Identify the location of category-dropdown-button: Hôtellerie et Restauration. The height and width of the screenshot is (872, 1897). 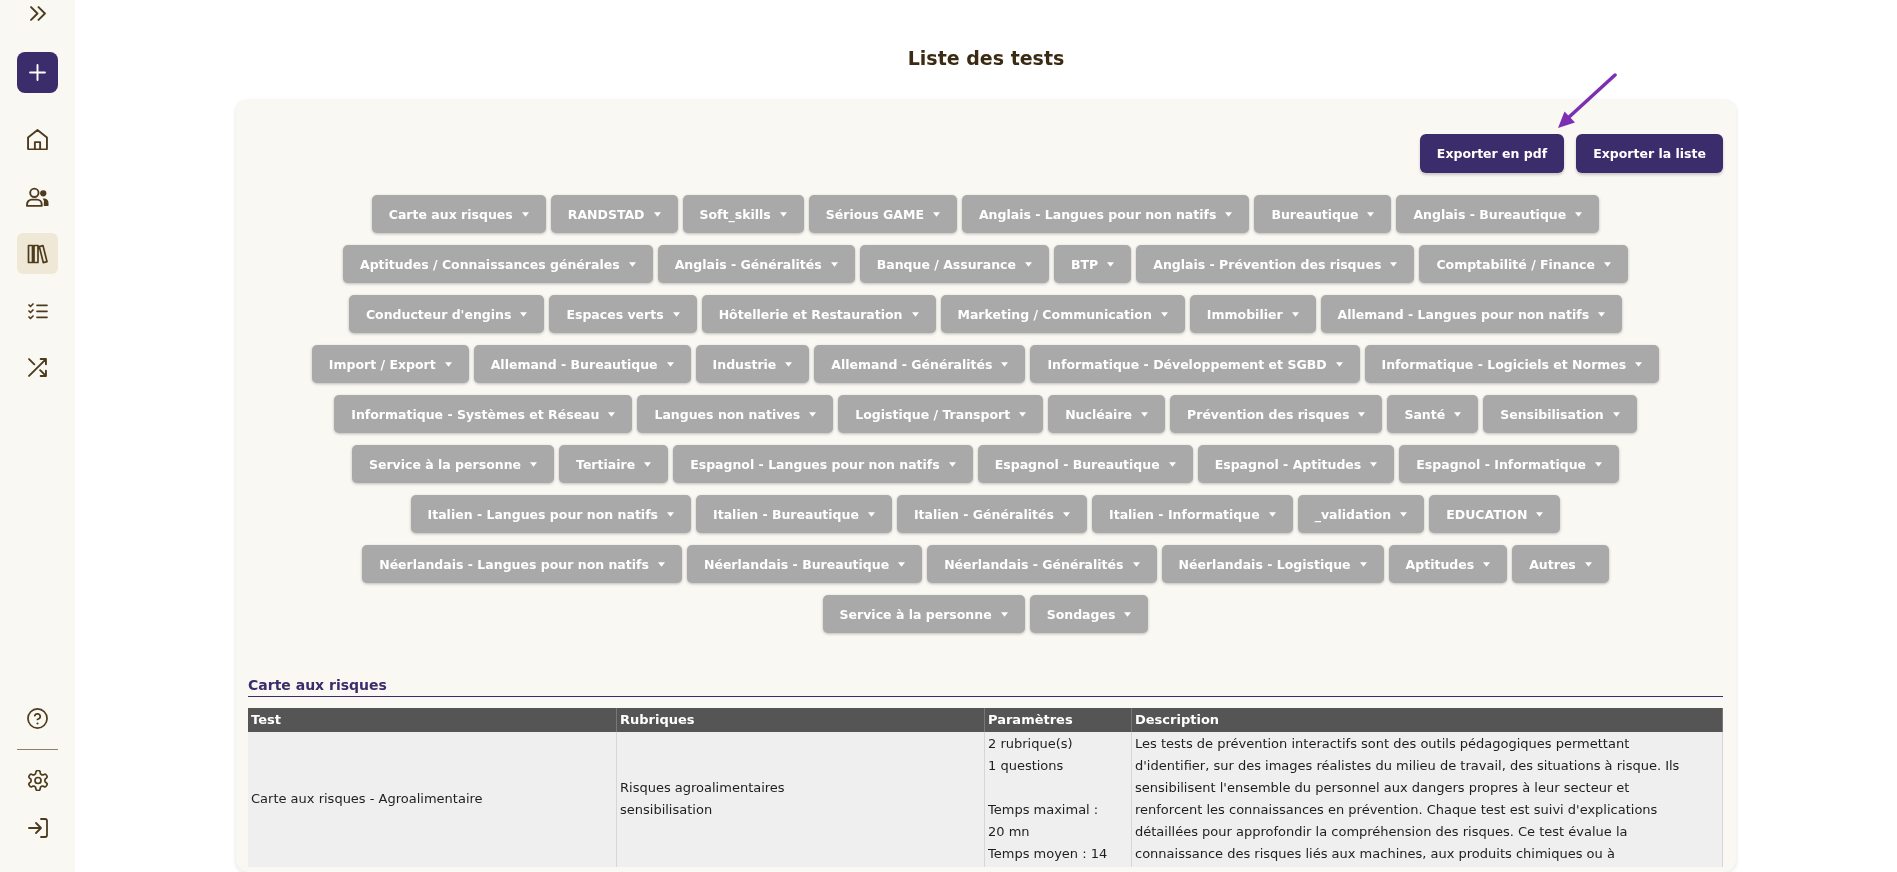
(818, 314).